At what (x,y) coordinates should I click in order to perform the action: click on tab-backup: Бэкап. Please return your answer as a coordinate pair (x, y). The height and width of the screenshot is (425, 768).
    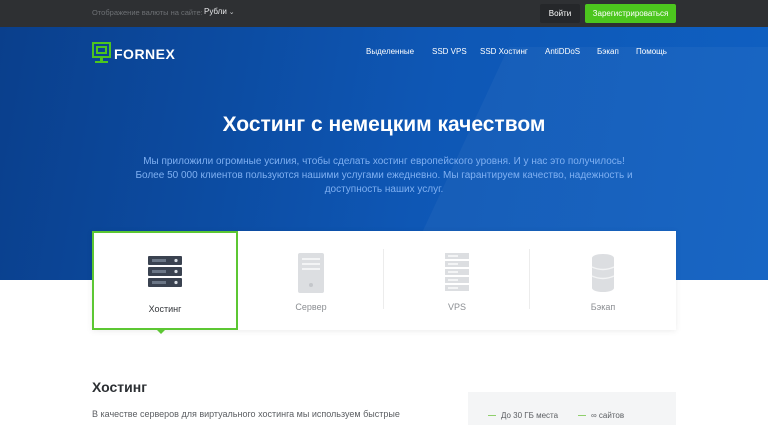
    Looking at the image, I should click on (603, 280).